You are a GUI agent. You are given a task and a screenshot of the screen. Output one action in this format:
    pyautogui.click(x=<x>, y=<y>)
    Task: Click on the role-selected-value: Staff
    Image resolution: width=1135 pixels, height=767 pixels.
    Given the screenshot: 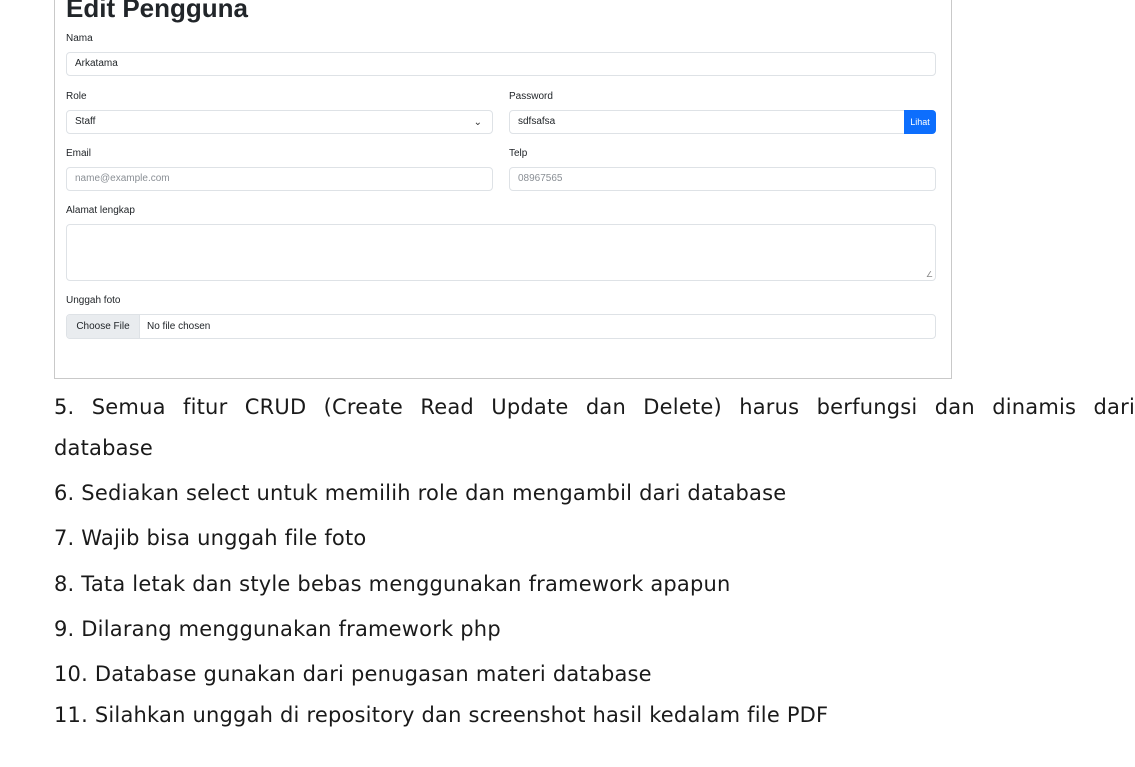 What is the action you would take?
    pyautogui.click(x=85, y=121)
    